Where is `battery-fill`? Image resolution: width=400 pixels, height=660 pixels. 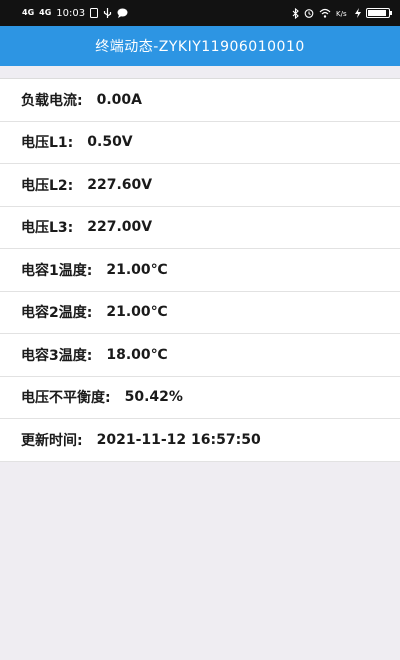 battery-fill is located at coordinates (377, 13).